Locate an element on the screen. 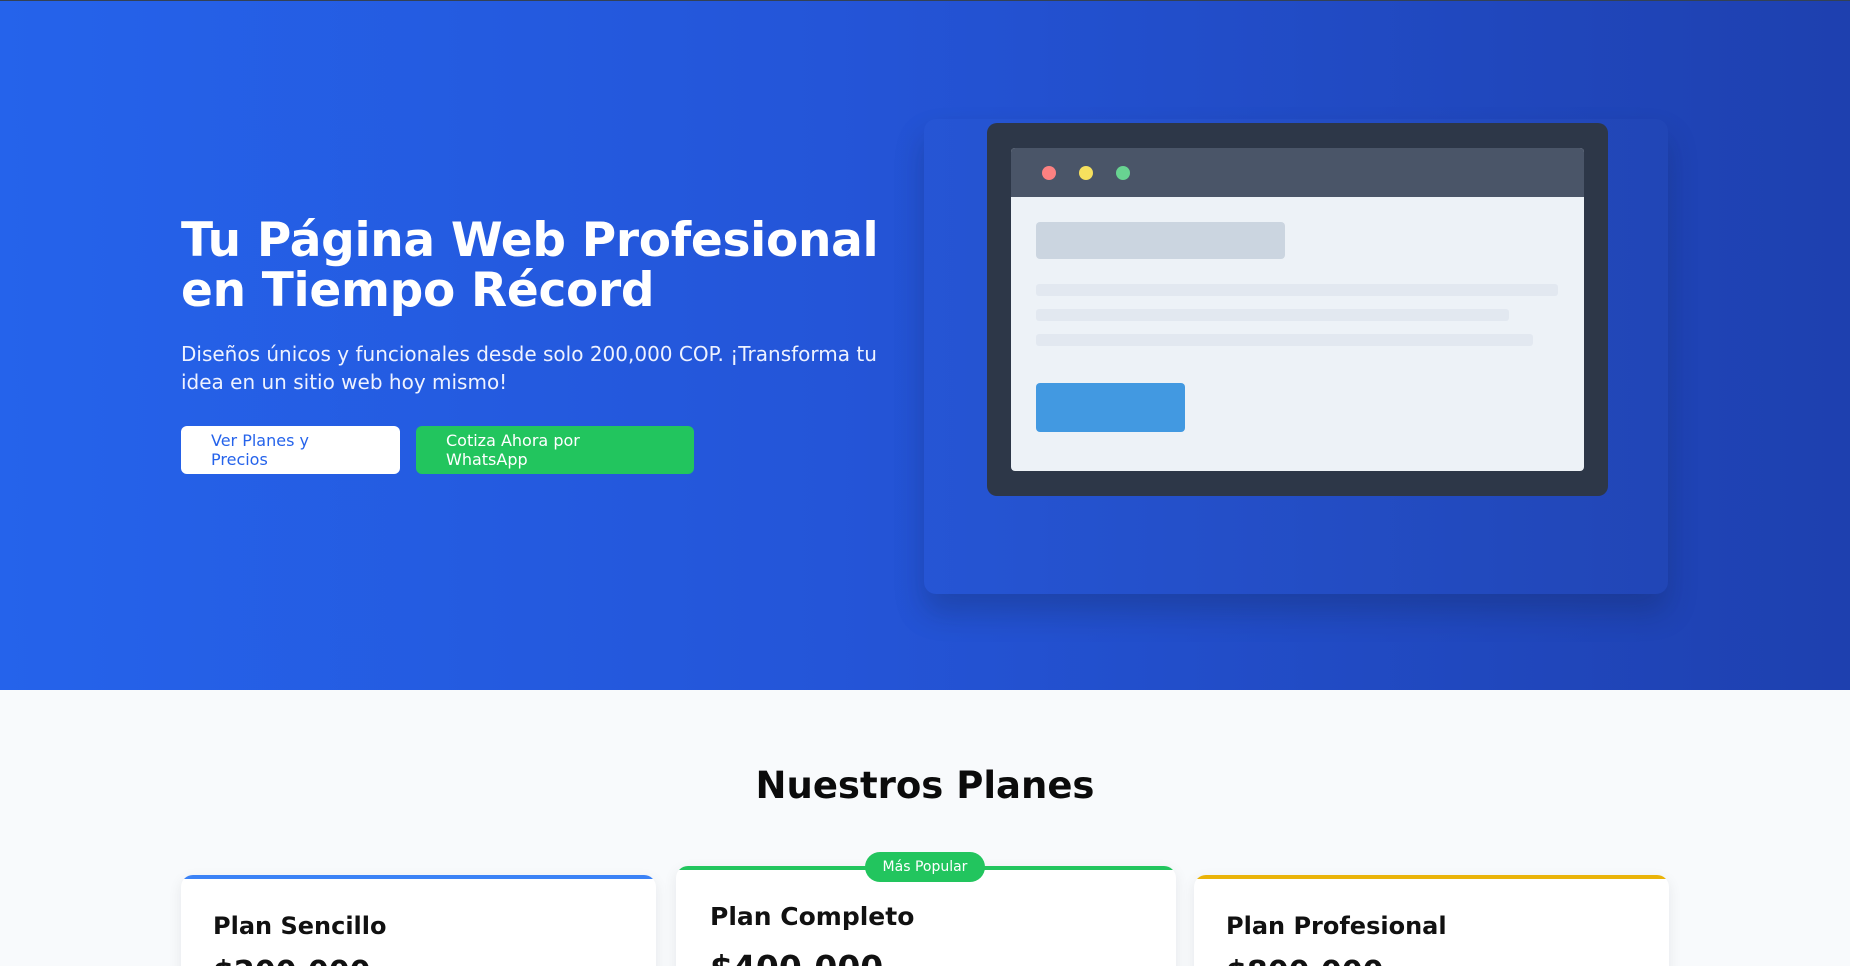 The width and height of the screenshot is (1850, 966). window-close-dot-icon is located at coordinates (1049, 173).